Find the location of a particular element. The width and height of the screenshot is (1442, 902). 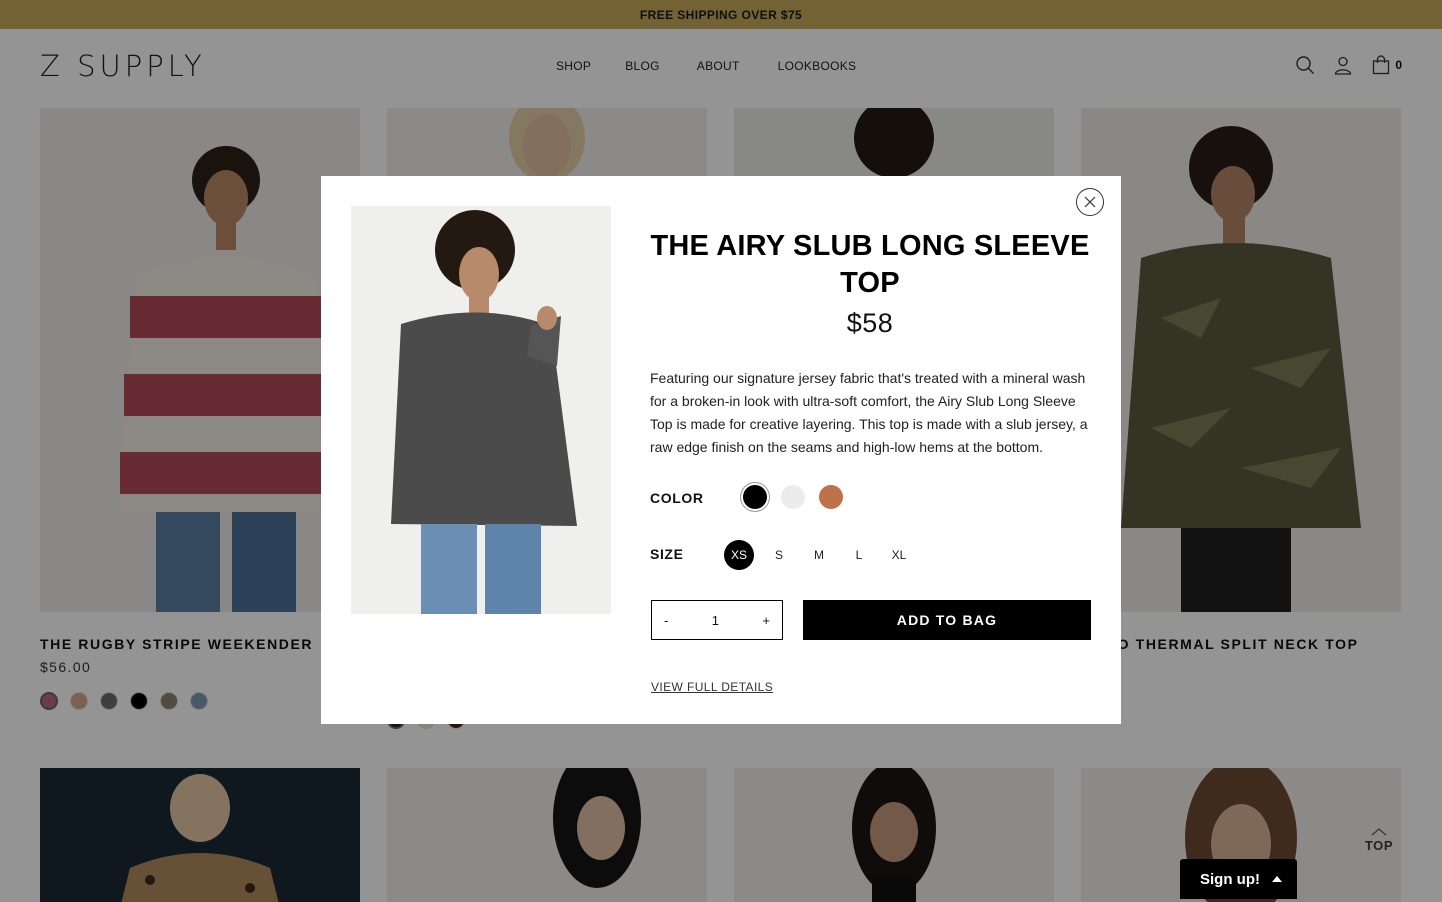

back-to-top-button: TOP is located at coordinates (1379, 840).